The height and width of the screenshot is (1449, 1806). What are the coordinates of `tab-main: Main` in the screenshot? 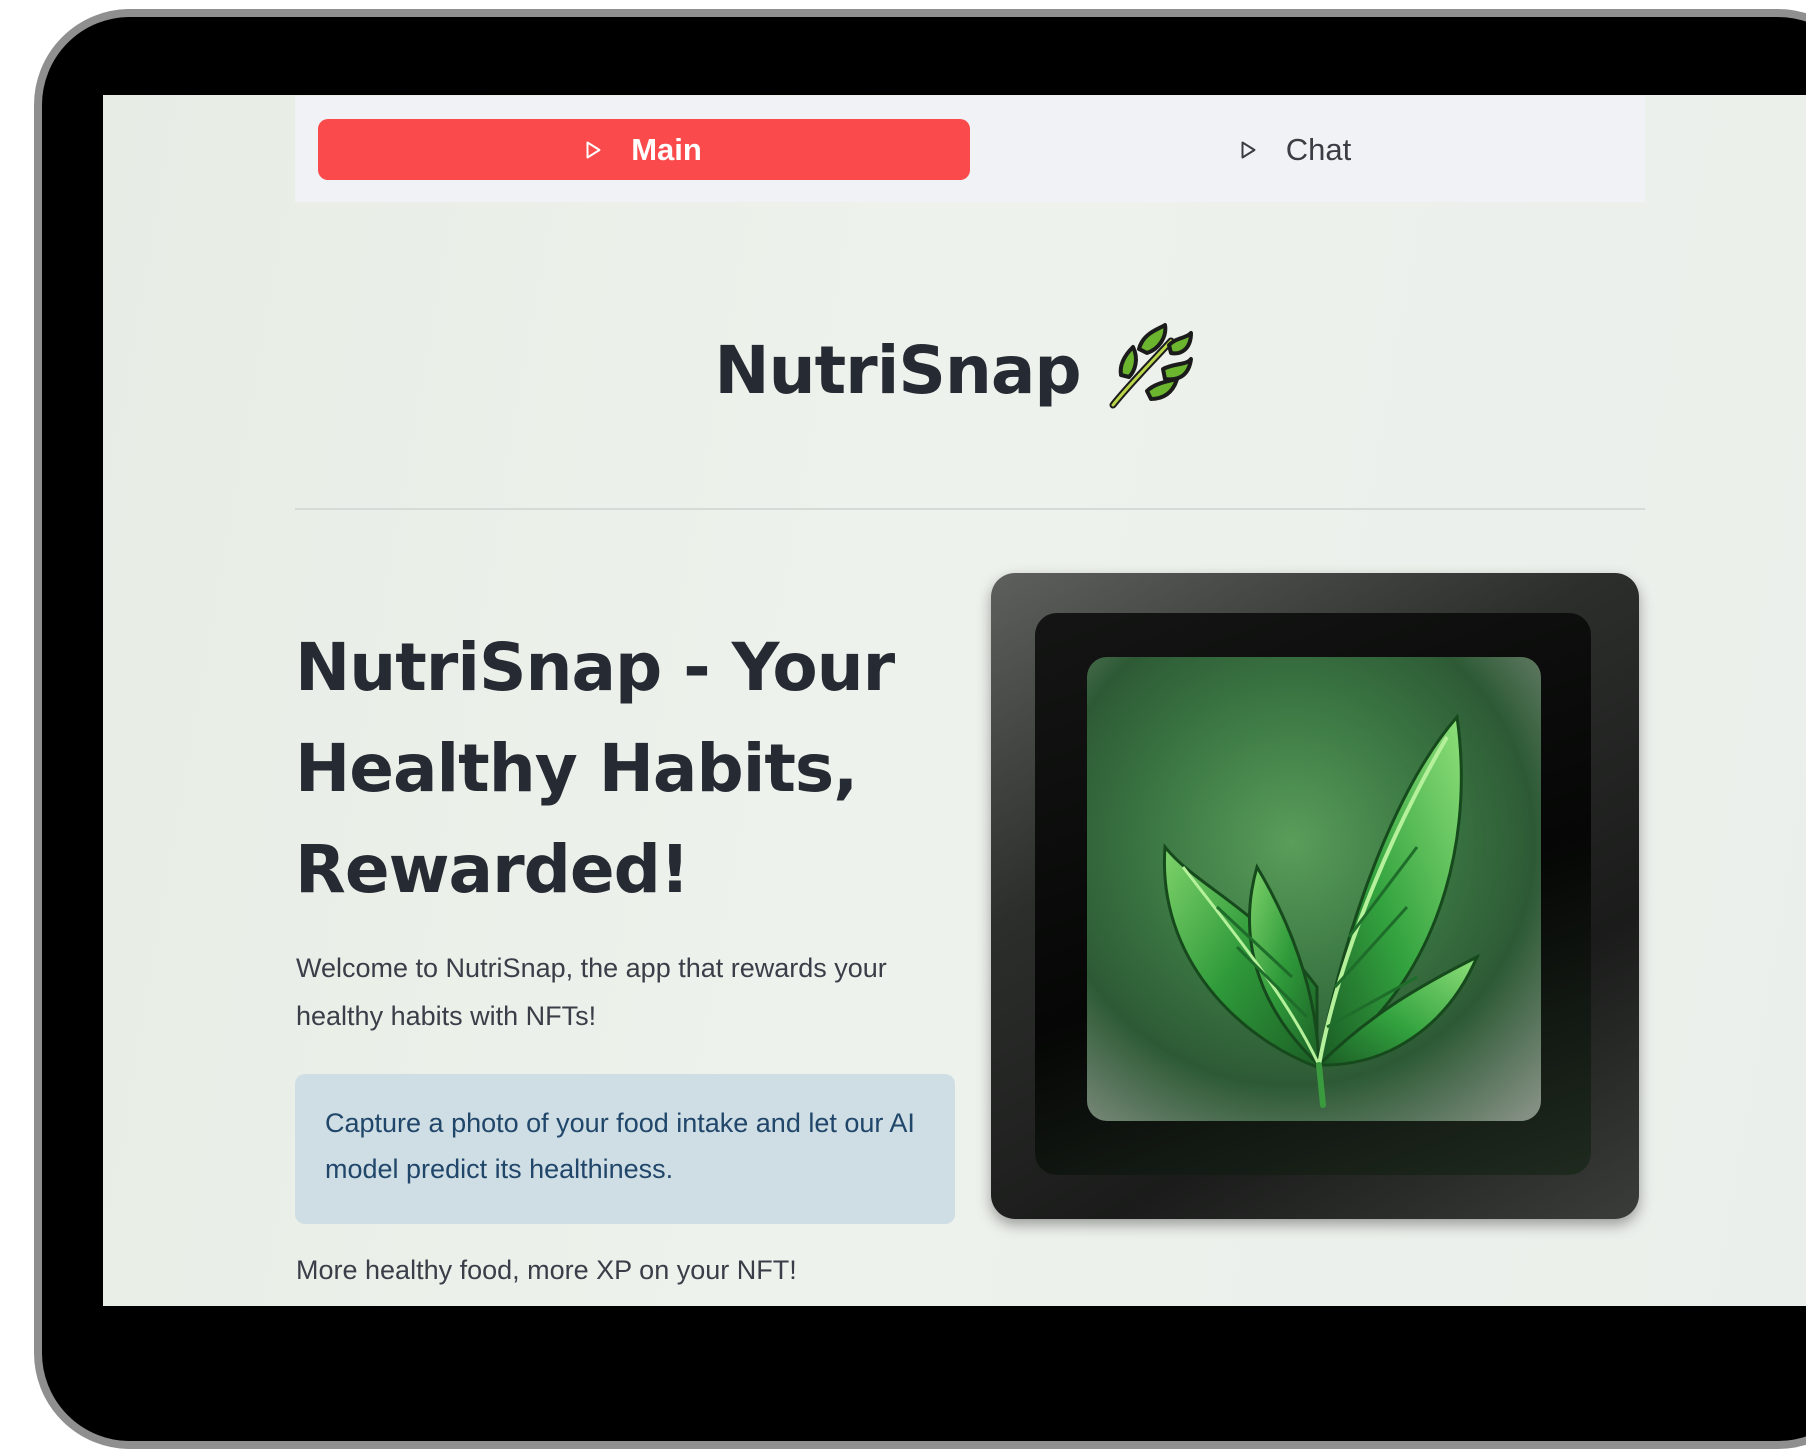 It's located at (644, 149).